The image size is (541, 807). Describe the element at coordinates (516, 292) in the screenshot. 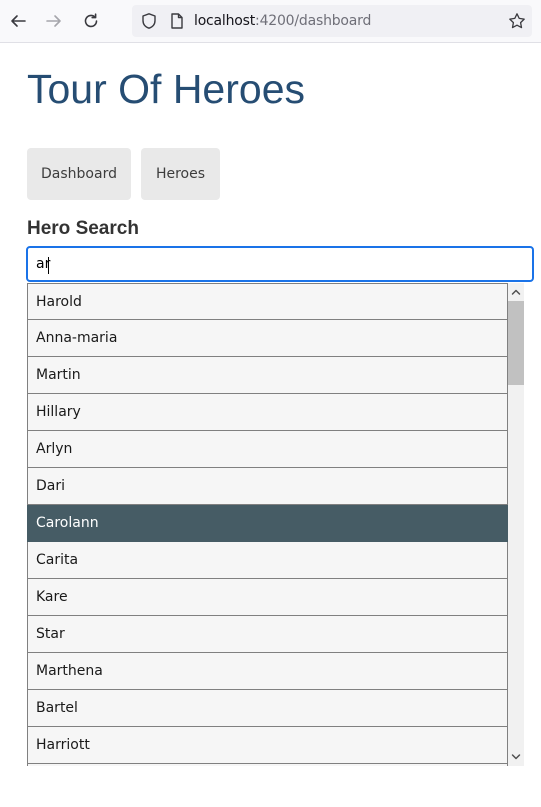

I see `scroll-up-icon` at that location.